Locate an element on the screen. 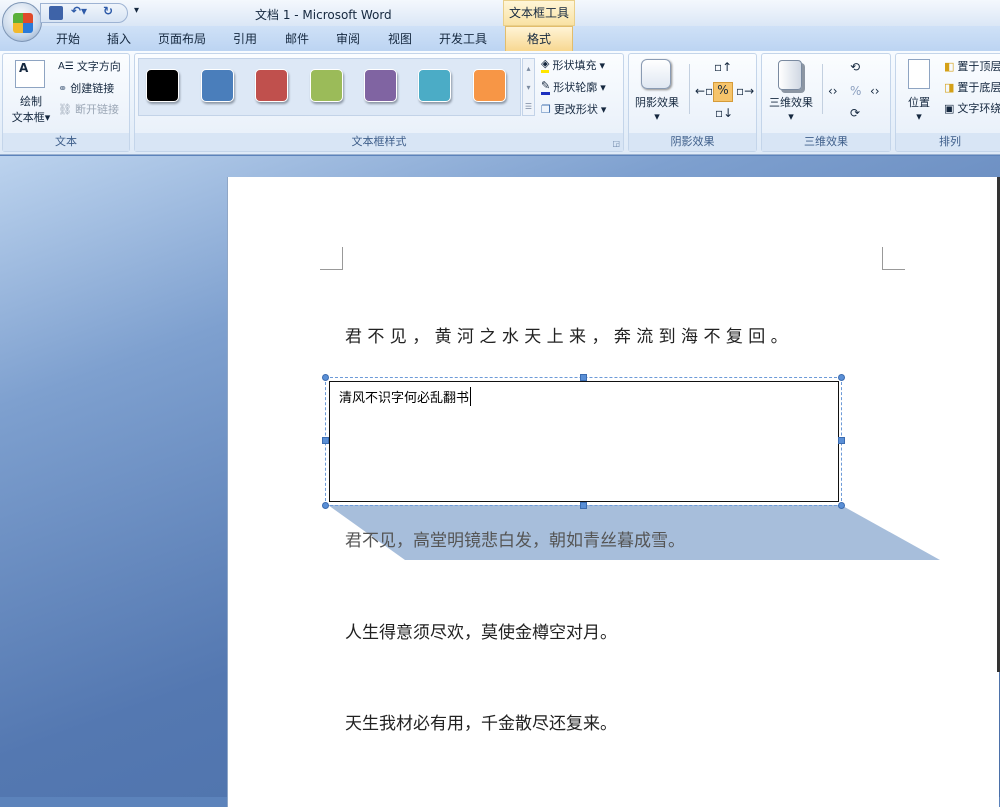 The image size is (1000, 807). text-box: 清风不识字何必乱翻书 is located at coordinates (584, 441).